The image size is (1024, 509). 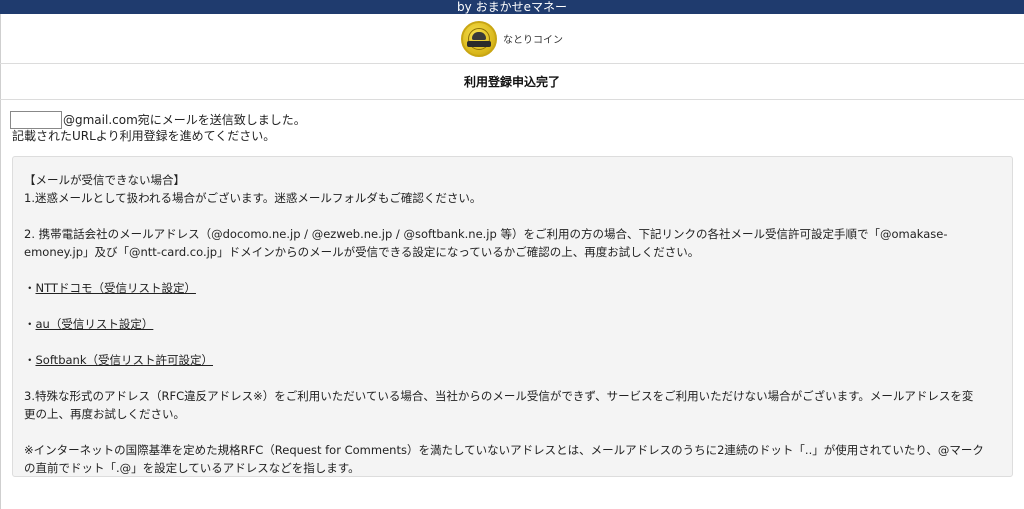 I want to click on page-title-bar: 利用登録申込完了, so click(x=512, y=82).